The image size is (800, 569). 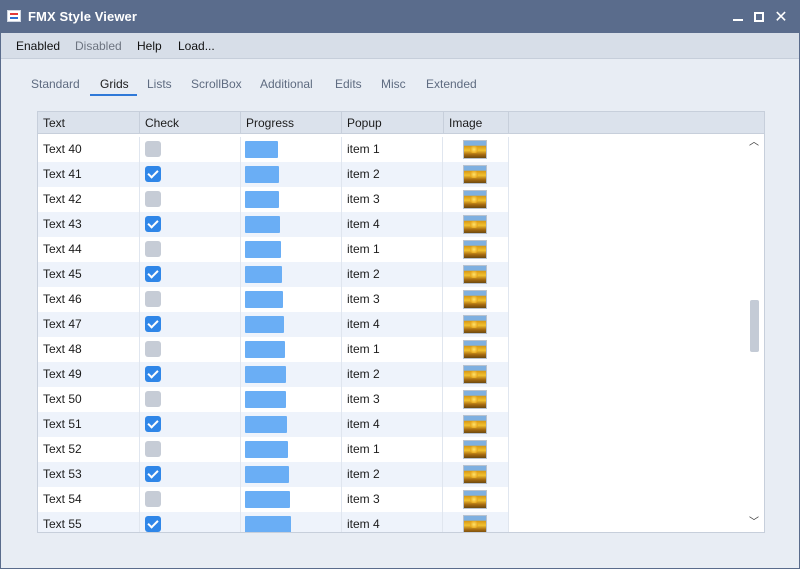 What do you see at coordinates (476, 424) in the screenshot?
I see `cell-image` at bounding box center [476, 424].